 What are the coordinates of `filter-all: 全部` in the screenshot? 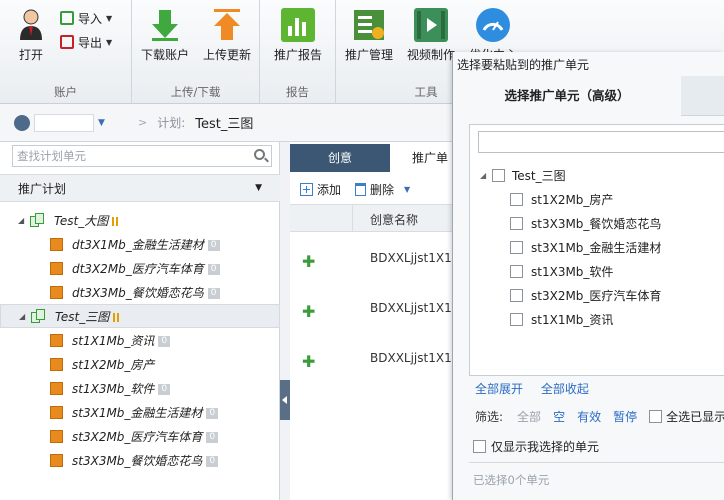 It's located at (529, 416).